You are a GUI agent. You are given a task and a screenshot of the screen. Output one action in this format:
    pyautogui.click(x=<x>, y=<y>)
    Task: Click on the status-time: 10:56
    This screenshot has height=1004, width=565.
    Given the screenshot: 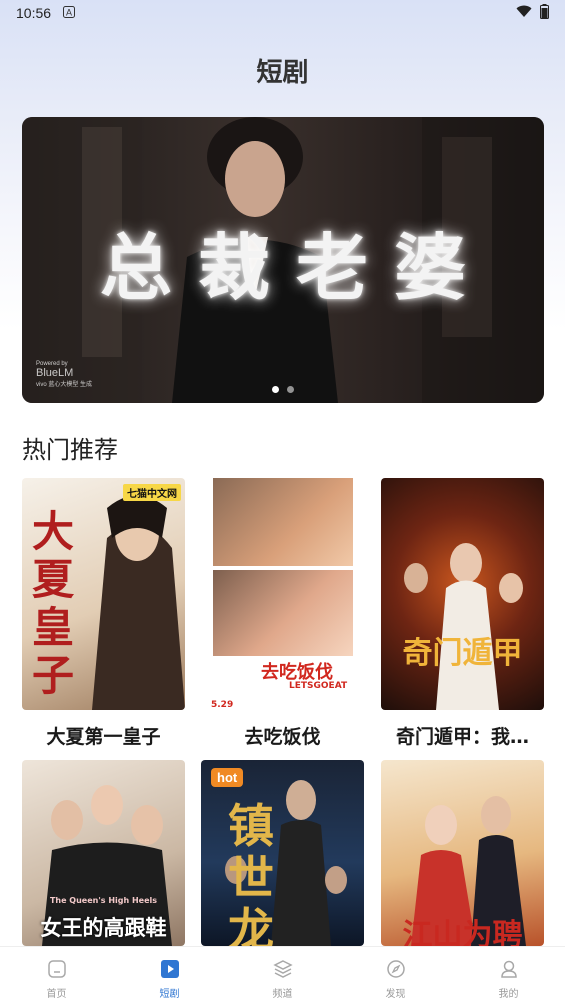 What is the action you would take?
    pyautogui.click(x=34, y=13)
    